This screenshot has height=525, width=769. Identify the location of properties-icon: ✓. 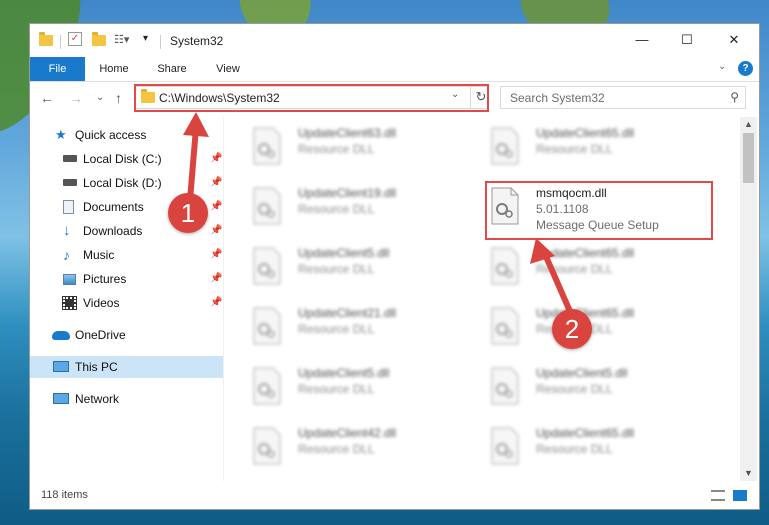
(75, 39).